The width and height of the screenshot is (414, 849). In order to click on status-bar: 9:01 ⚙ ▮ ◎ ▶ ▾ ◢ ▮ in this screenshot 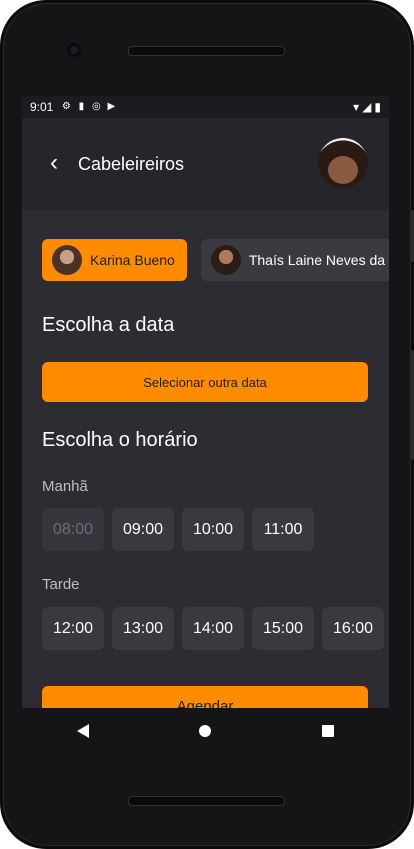, I will do `click(205, 107)`.